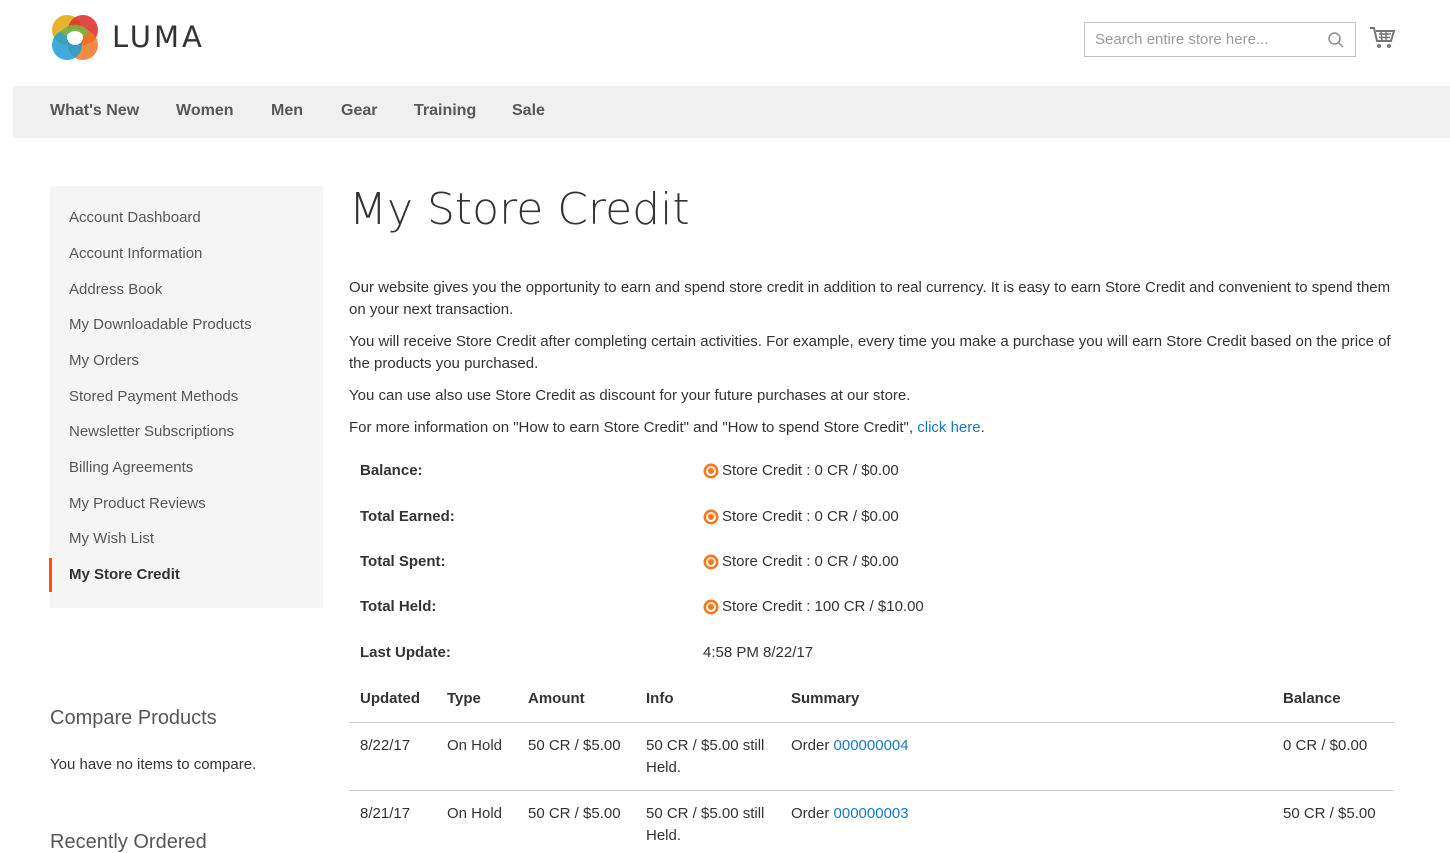 This screenshot has height=853, width=1450. I want to click on column-header-type: Type, so click(464, 698).